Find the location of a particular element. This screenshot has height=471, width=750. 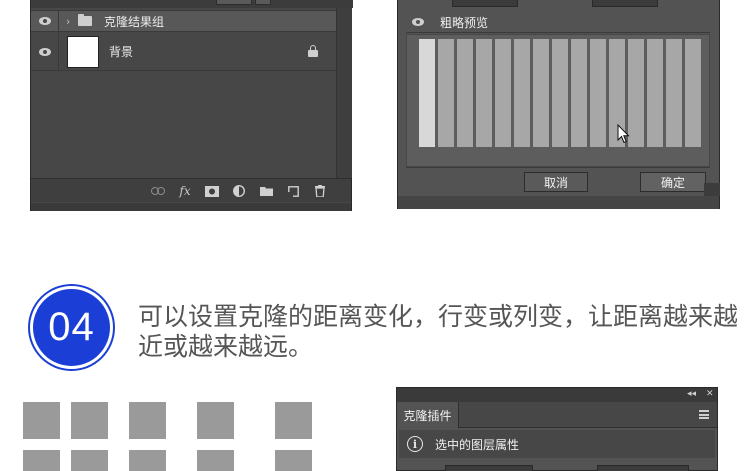

layer-name-field is located at coordinates (489, 468).